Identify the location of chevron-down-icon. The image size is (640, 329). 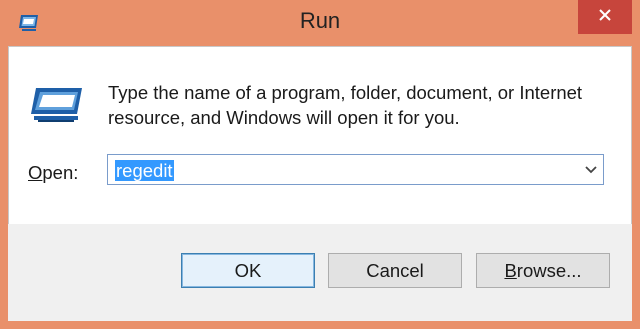
(591, 170).